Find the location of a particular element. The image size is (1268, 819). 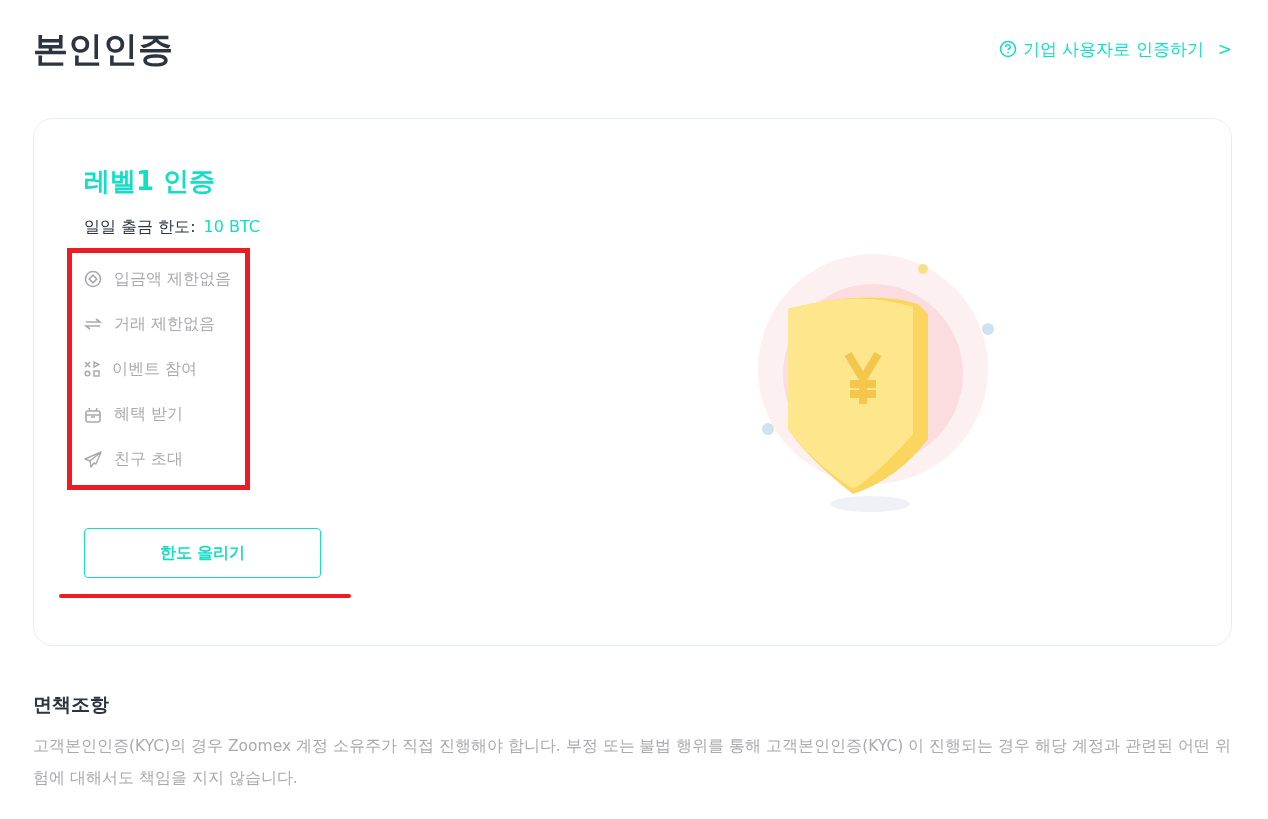

gift-icon is located at coordinates (93, 414).